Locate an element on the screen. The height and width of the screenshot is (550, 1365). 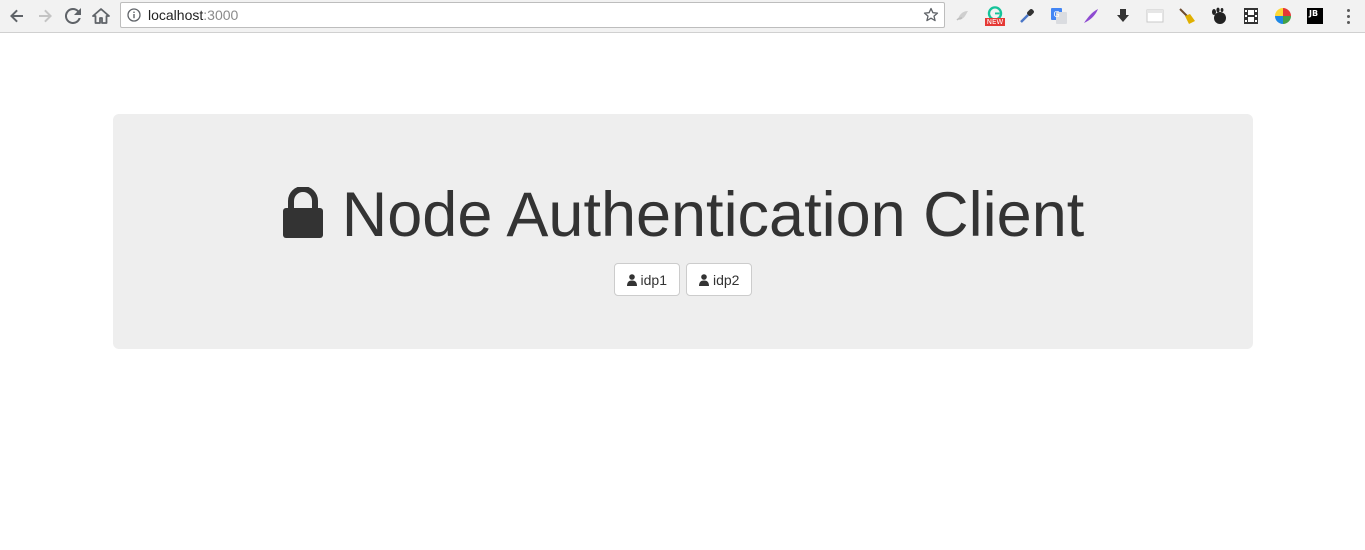
url-text: localhost:3000 is located at coordinates (193, 15).